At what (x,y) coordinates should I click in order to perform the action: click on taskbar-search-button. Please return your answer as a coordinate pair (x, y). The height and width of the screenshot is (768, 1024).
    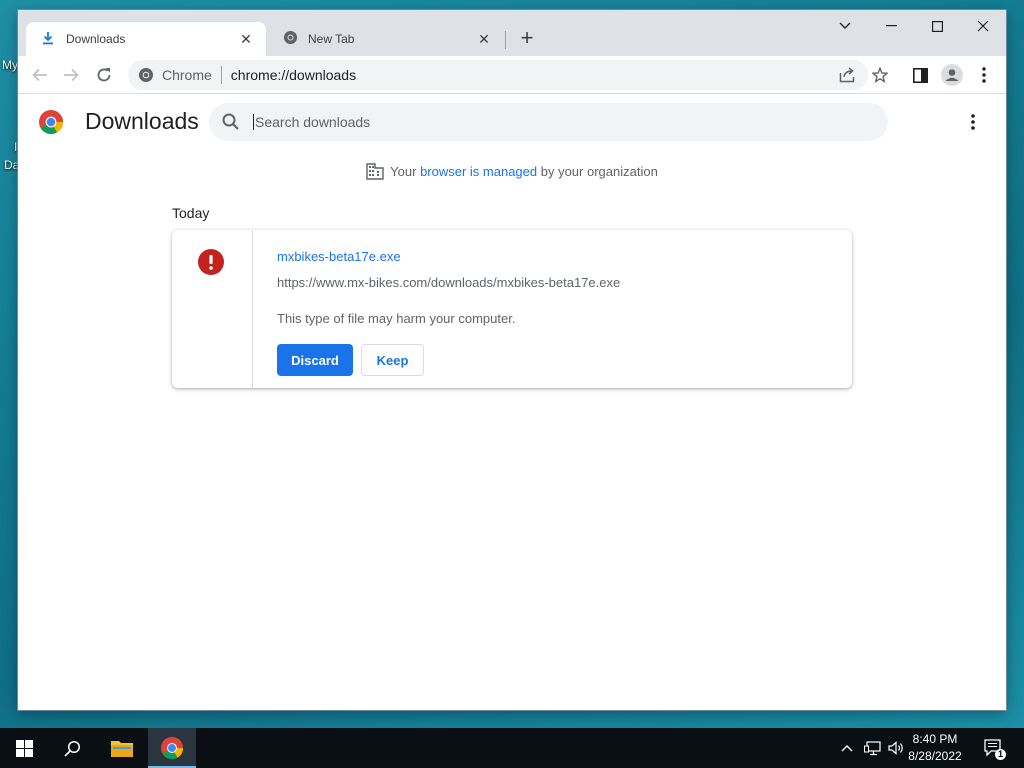
    Looking at the image, I should click on (72, 748).